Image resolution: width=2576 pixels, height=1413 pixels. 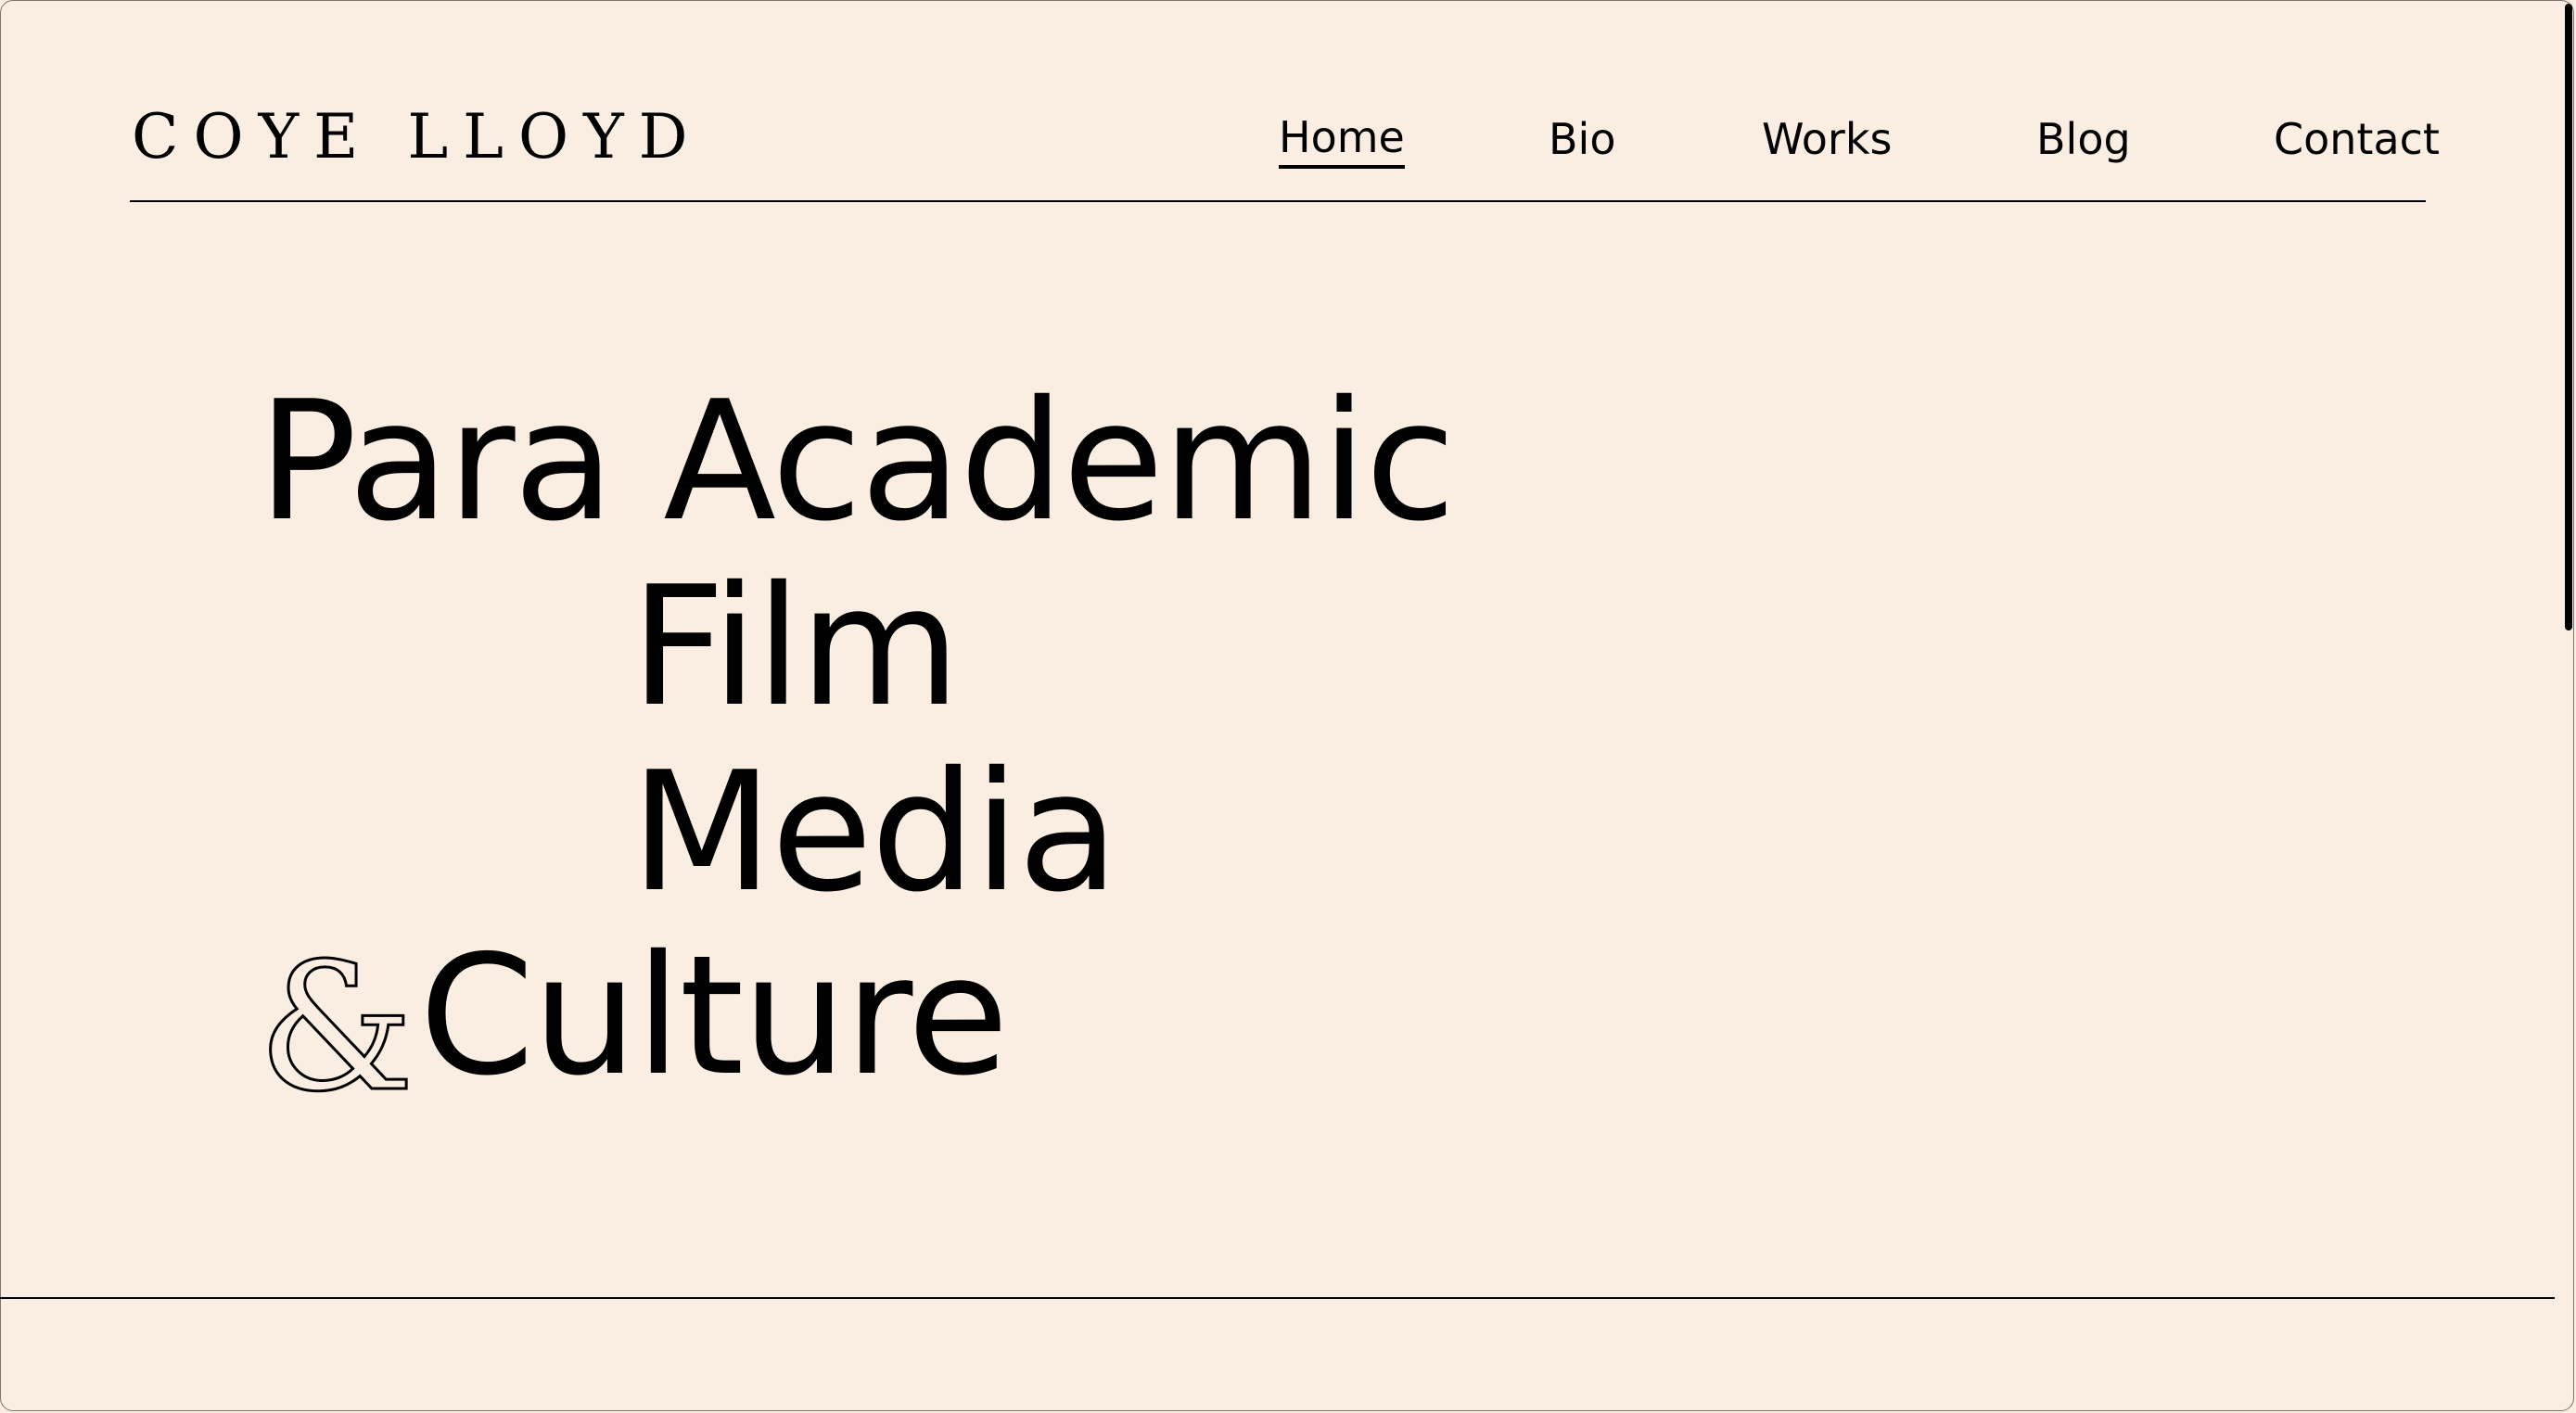 I want to click on header-divider, so click(x=1278, y=201).